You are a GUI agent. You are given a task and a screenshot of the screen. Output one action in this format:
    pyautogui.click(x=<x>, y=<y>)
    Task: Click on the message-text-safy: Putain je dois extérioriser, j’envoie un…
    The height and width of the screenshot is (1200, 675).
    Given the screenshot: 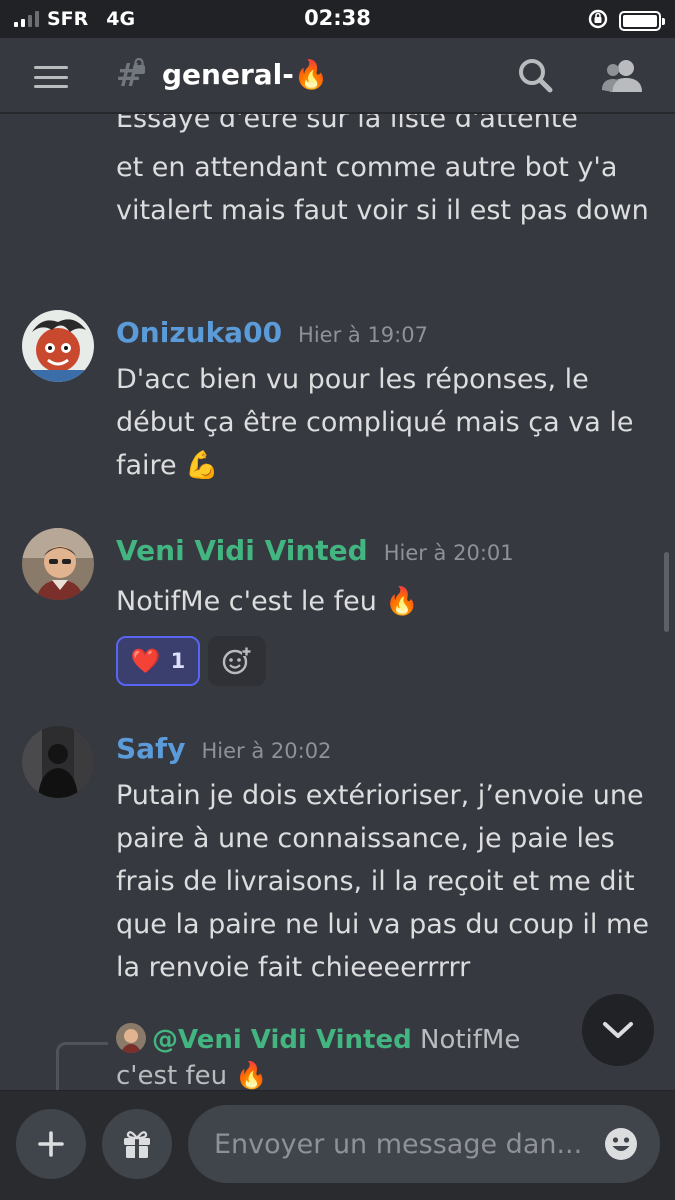 What is the action you would take?
    pyautogui.click(x=382, y=881)
    